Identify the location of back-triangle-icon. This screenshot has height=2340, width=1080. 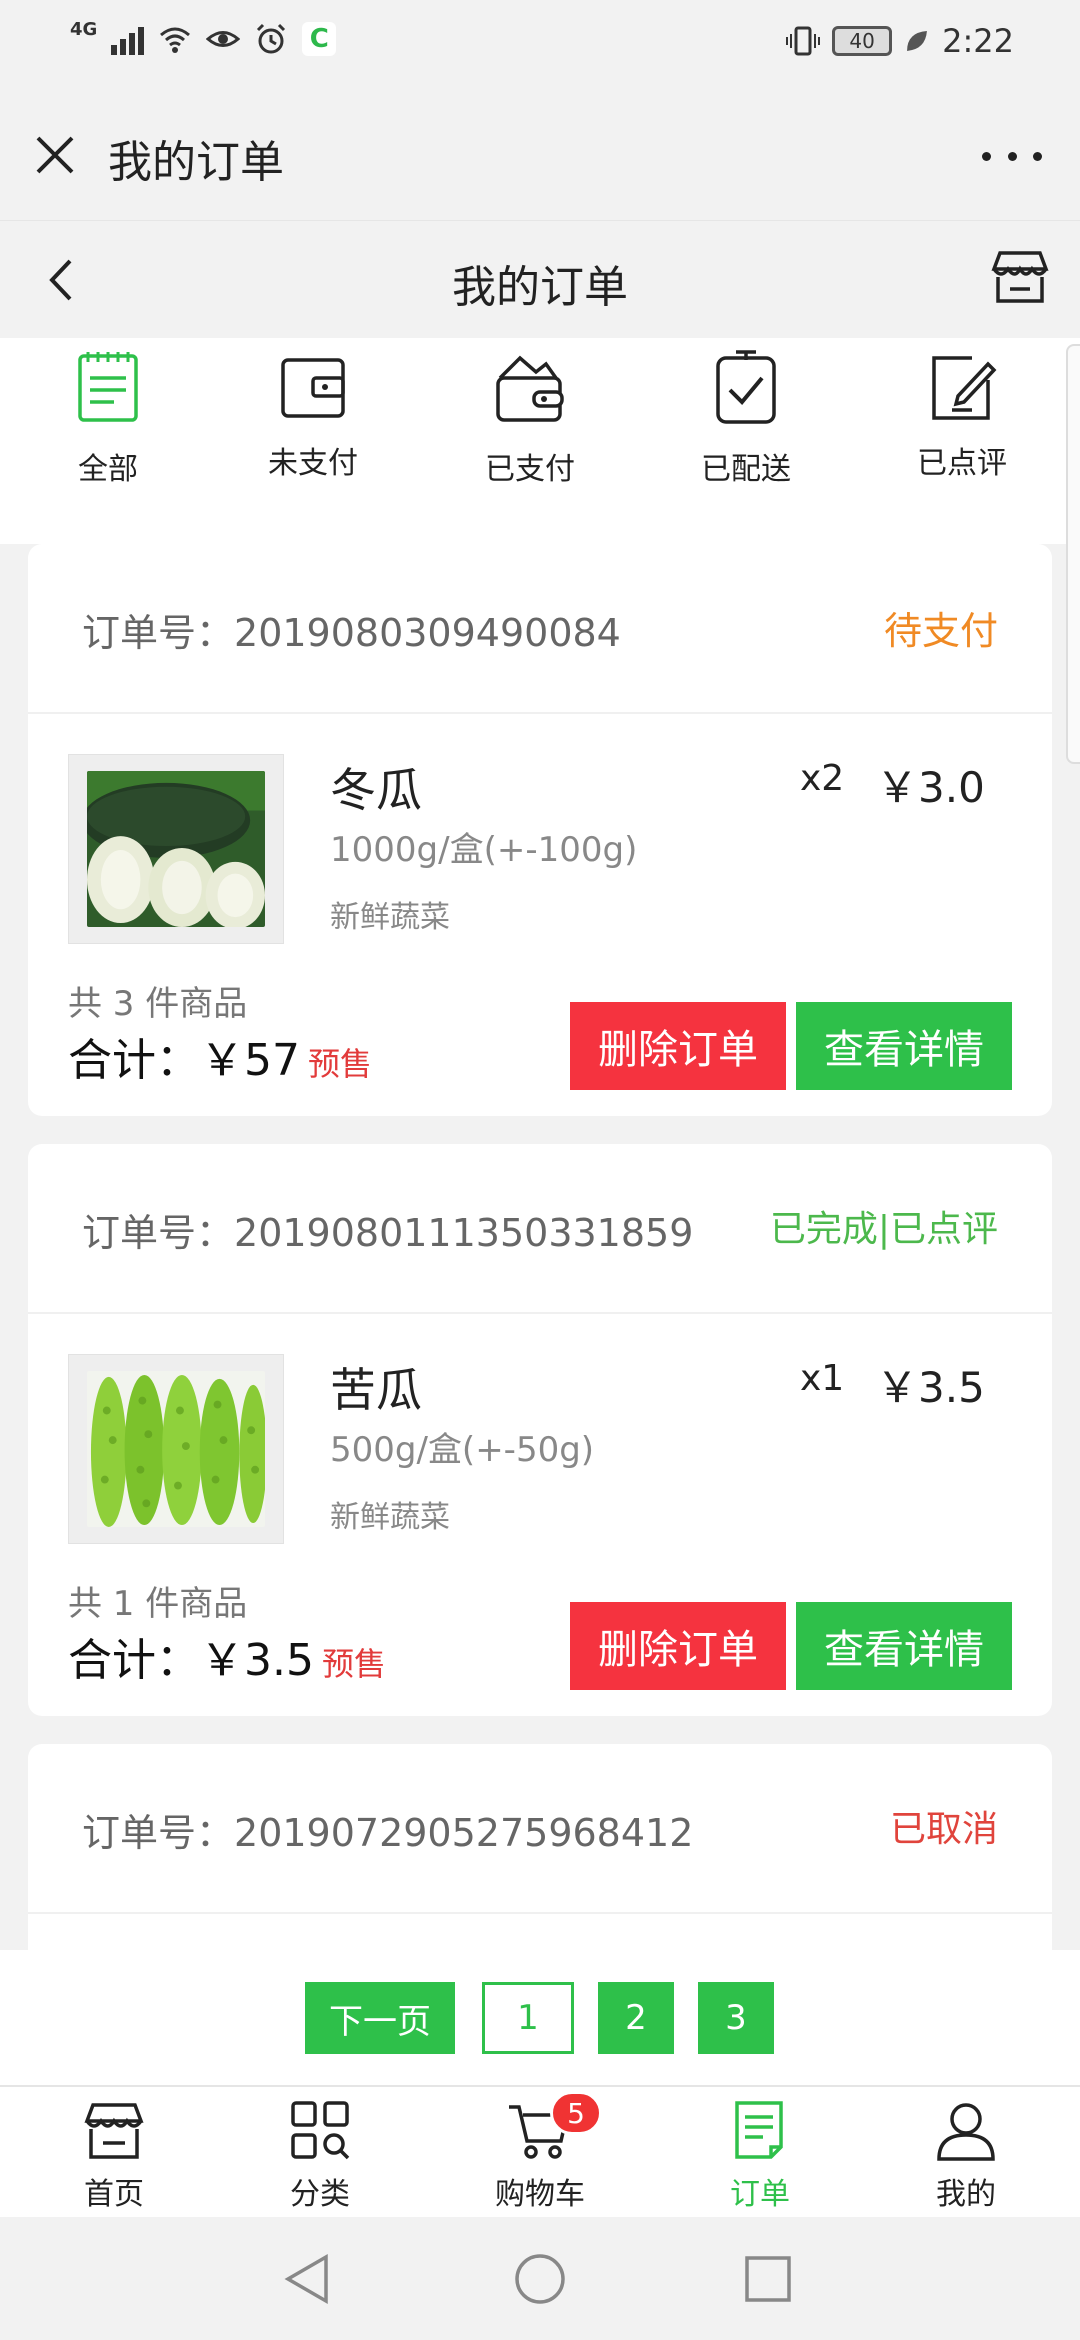
(308, 2279).